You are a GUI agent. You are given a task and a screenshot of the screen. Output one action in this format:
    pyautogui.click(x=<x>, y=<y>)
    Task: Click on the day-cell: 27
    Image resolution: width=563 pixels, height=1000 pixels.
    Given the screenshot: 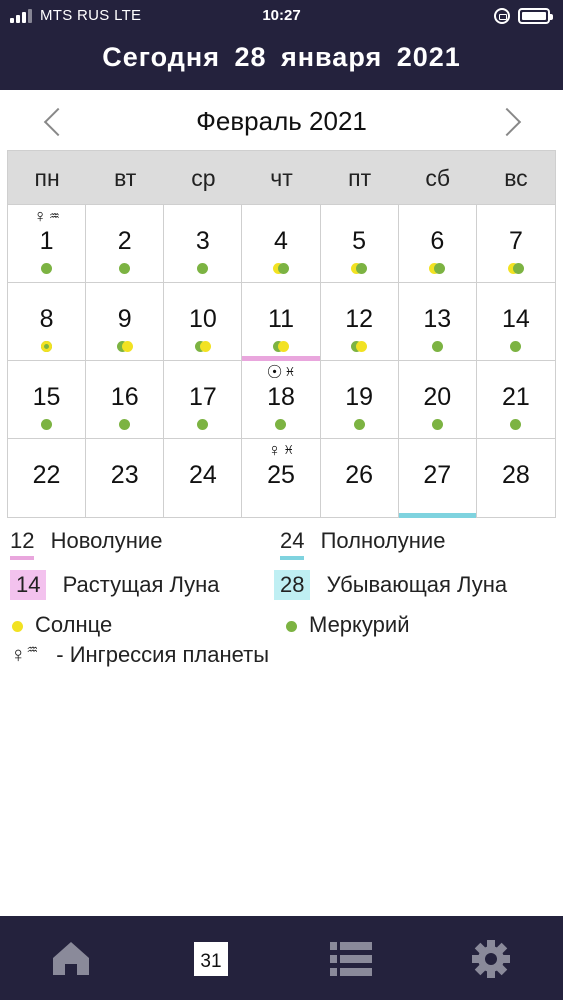 What is the action you would take?
    pyautogui.click(x=437, y=478)
    